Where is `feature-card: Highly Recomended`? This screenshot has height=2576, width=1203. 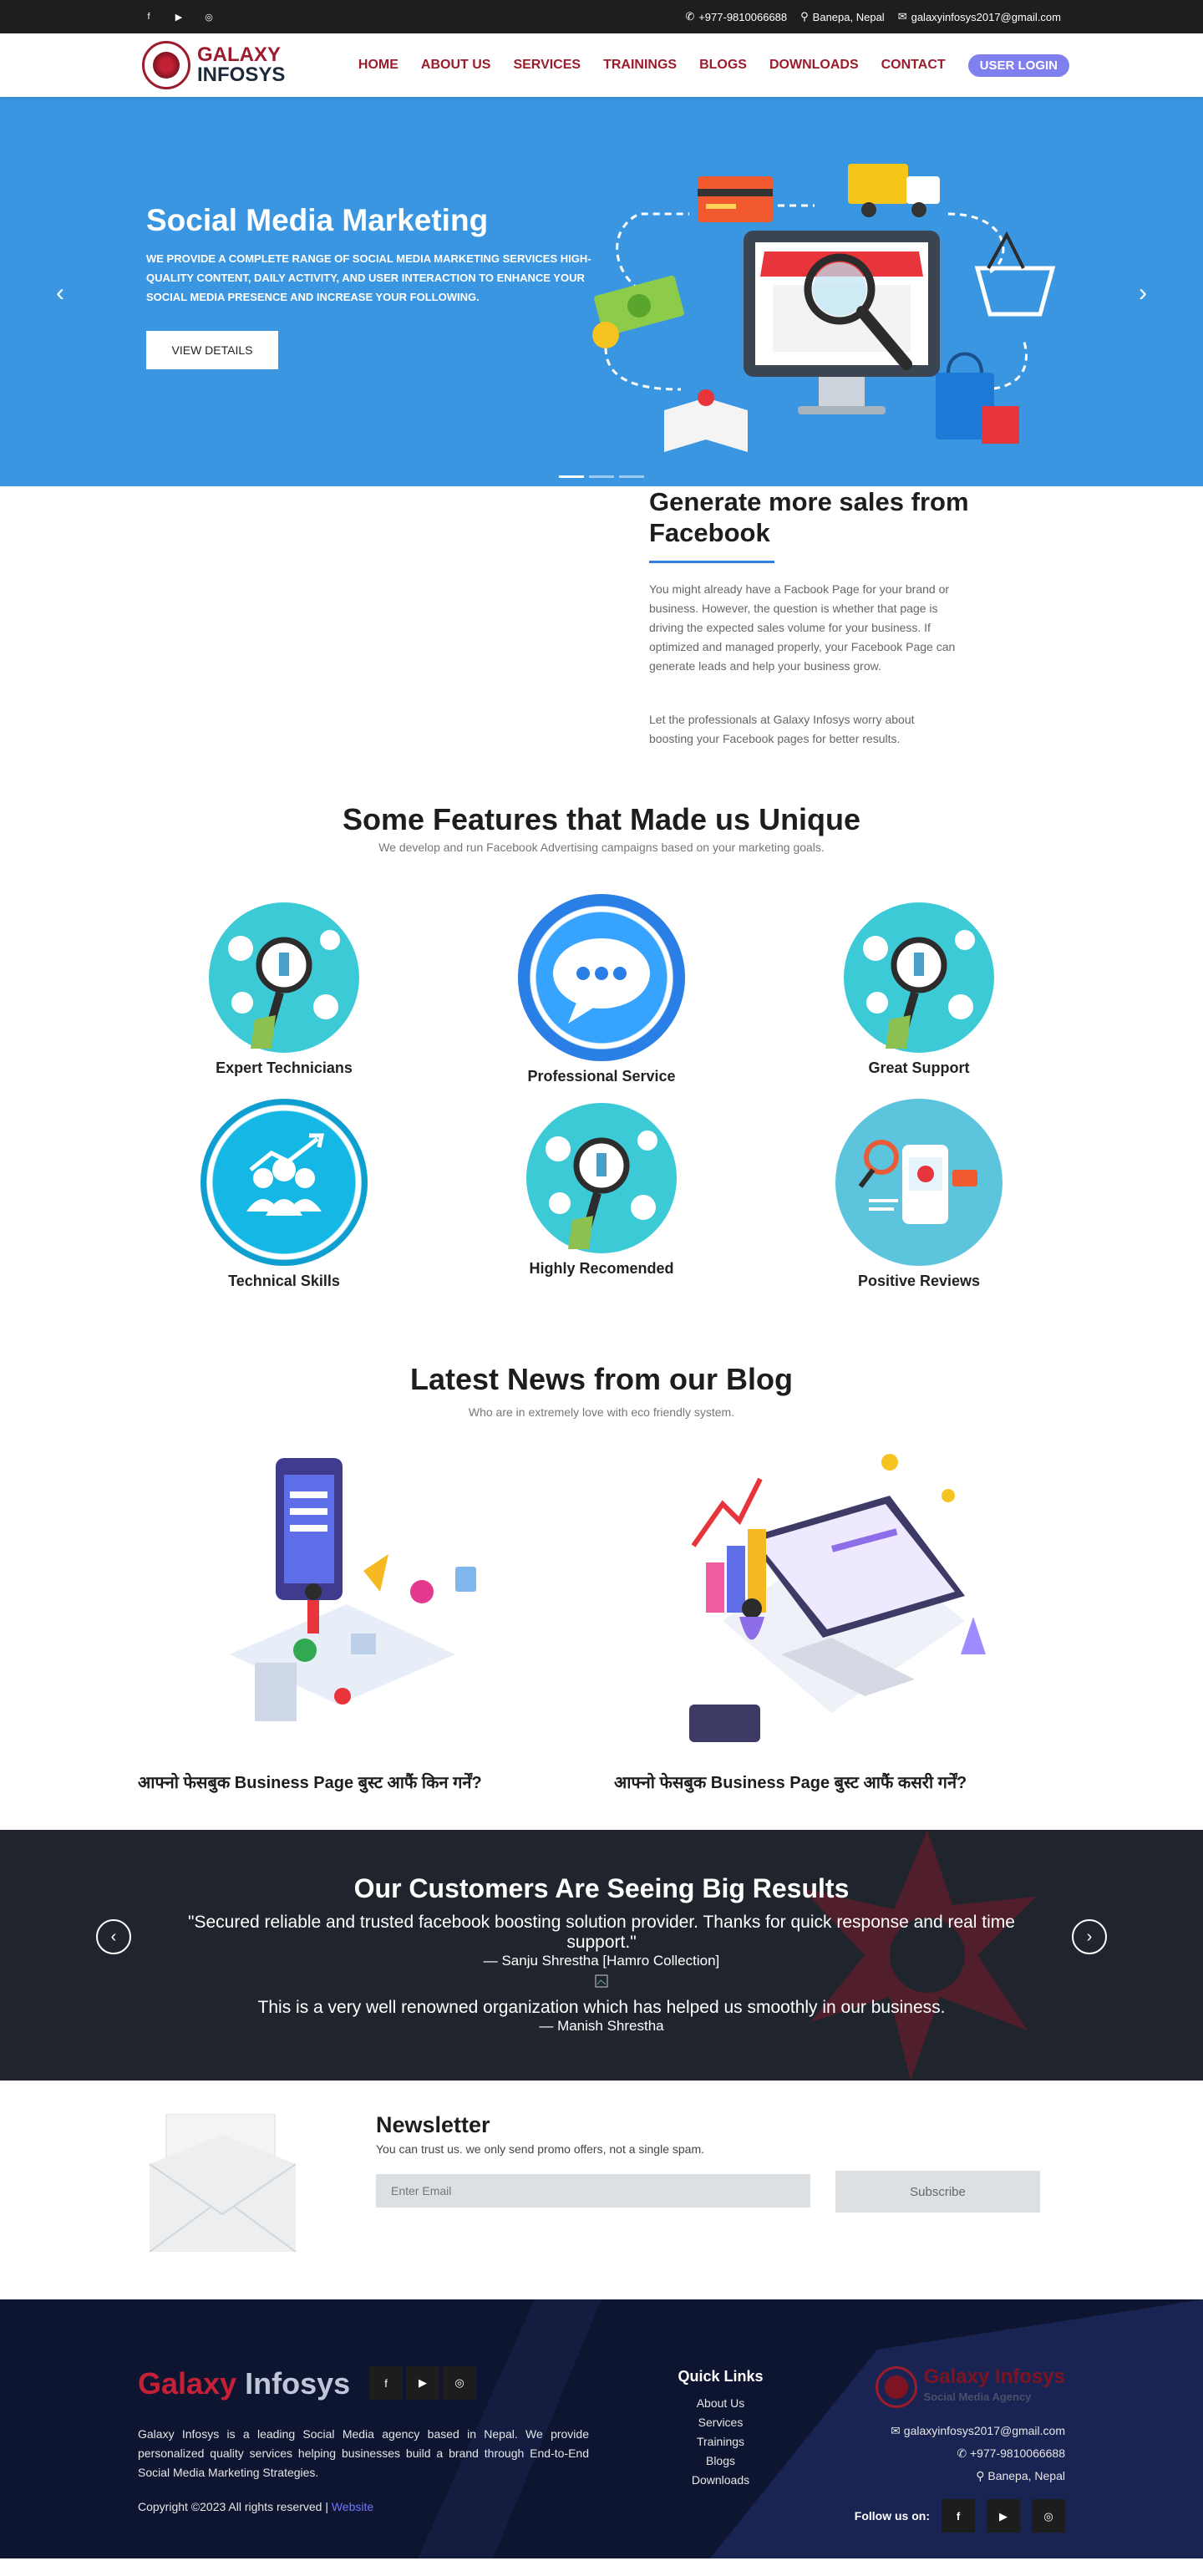 feature-card: Highly Recomended is located at coordinates (601, 1190).